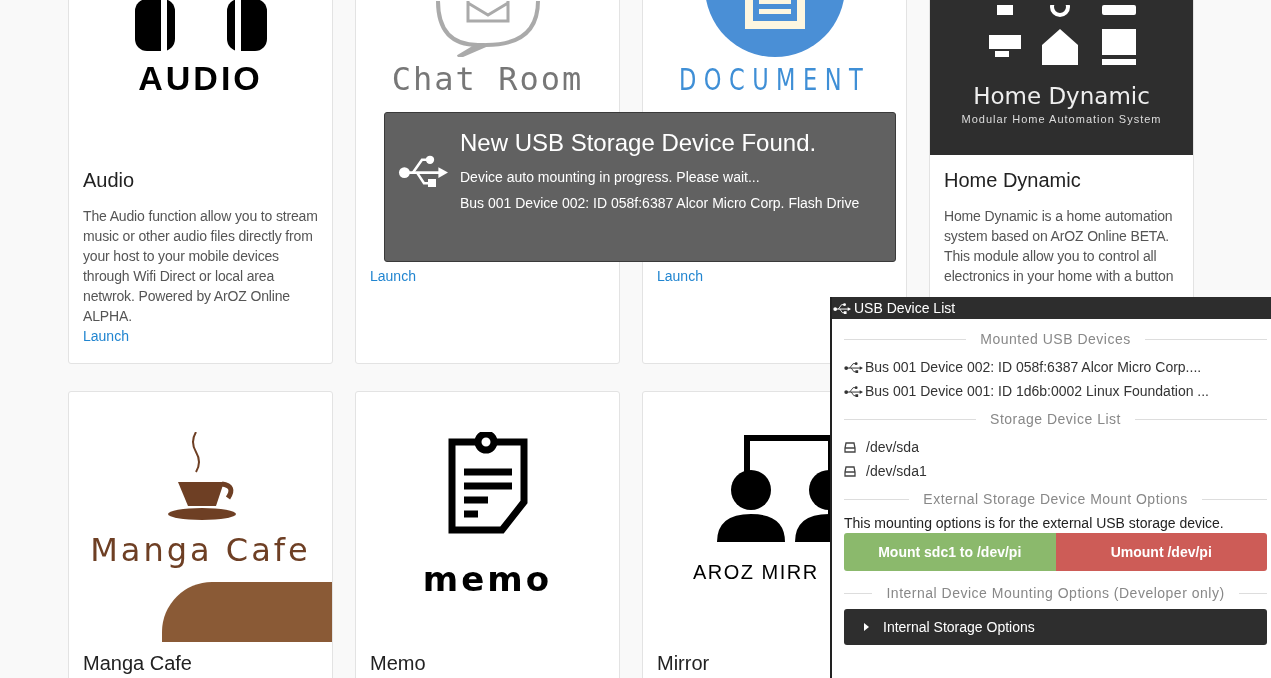  Describe the element at coordinates (660, 203) in the screenshot. I see `notification-detail: Bus 001 Device 002: ID 058f:6387 Alcor Micro Corp. Flash Drive` at that location.